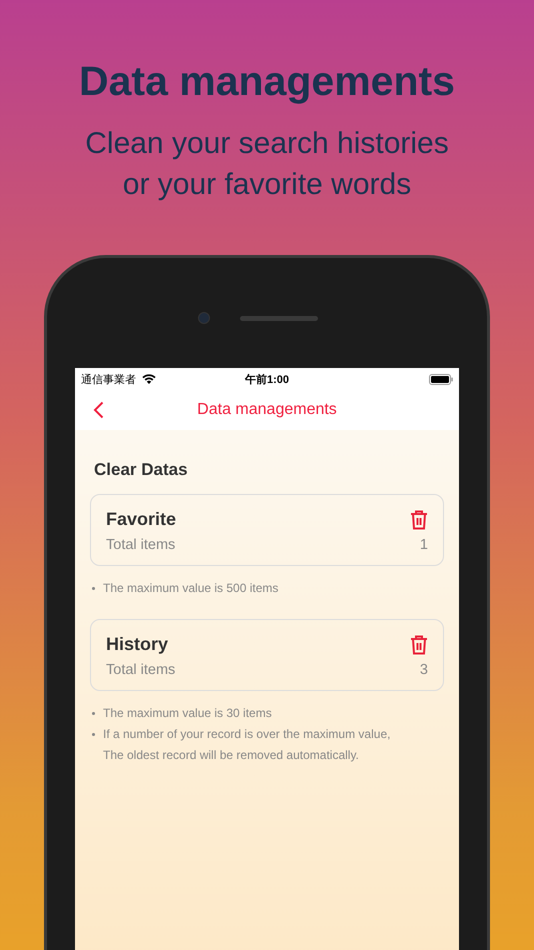 This screenshot has height=950, width=534. Describe the element at coordinates (137, 644) in the screenshot. I see `card-title: History` at that location.